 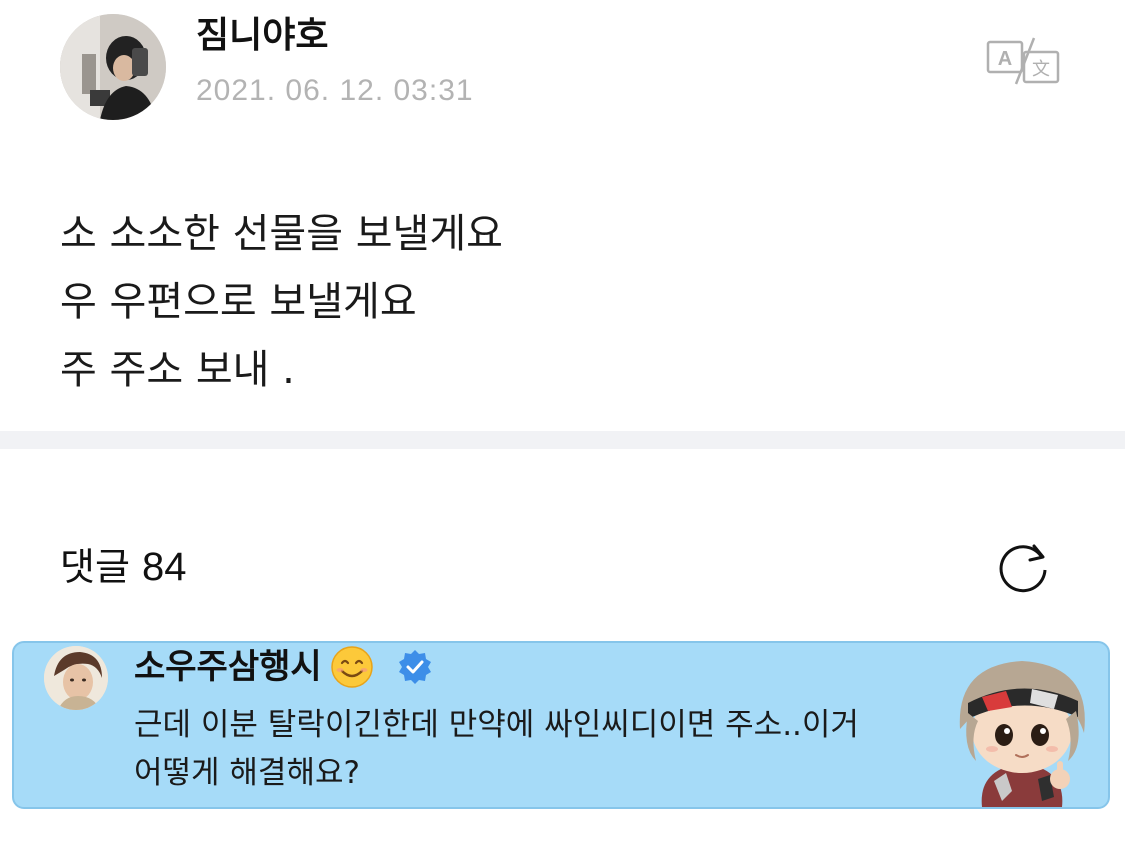 What do you see at coordinates (113, 67) in the screenshot?
I see `author-avatar` at bounding box center [113, 67].